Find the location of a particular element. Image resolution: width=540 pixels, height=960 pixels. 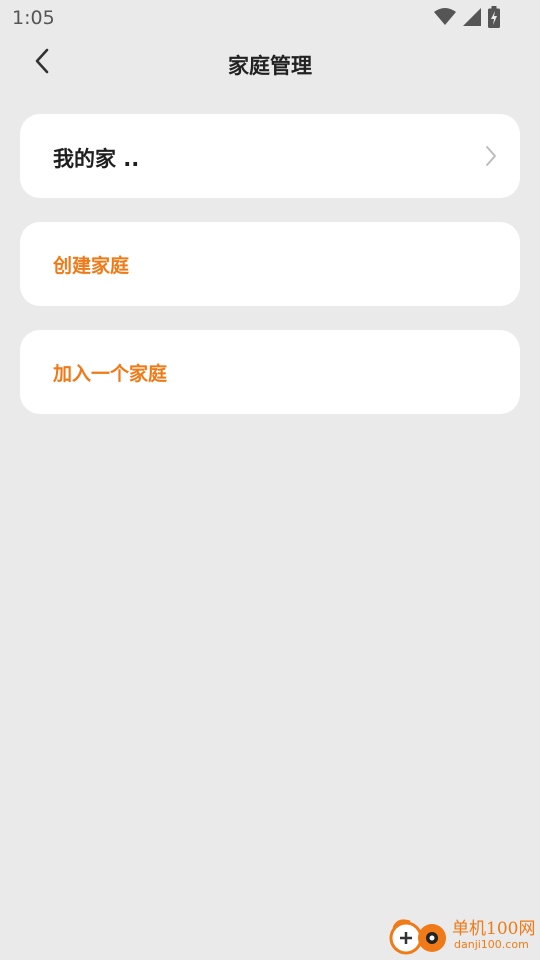

watermark-url: danji100.com is located at coordinates (491, 944).